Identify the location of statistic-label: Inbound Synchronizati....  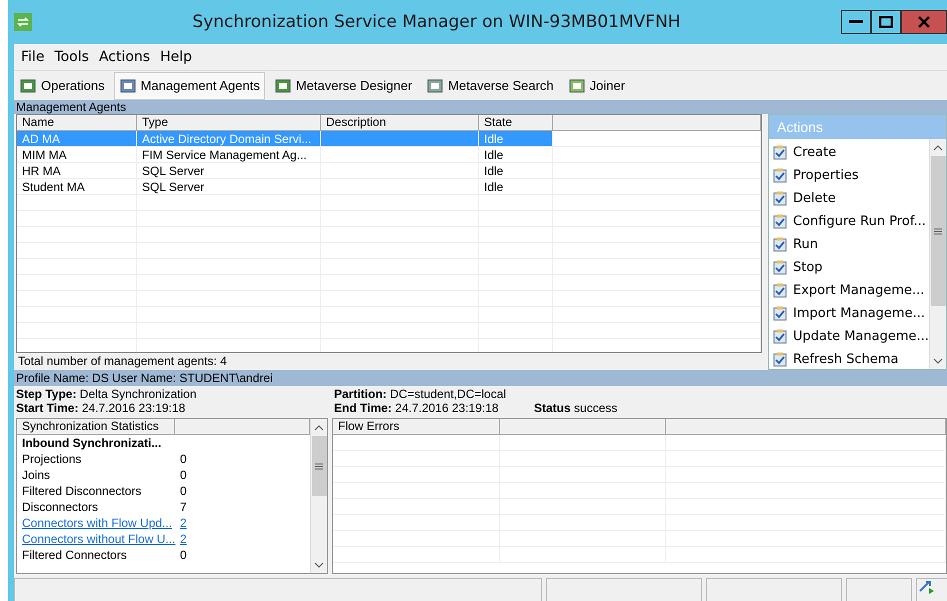
(91, 443).